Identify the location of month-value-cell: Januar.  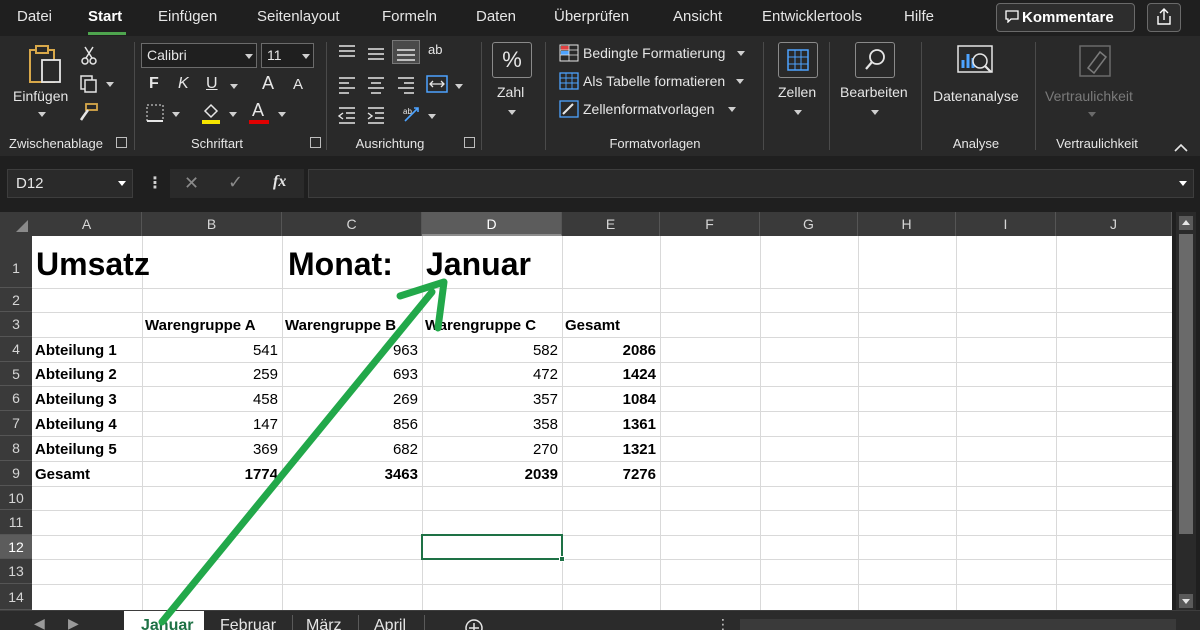
(478, 264).